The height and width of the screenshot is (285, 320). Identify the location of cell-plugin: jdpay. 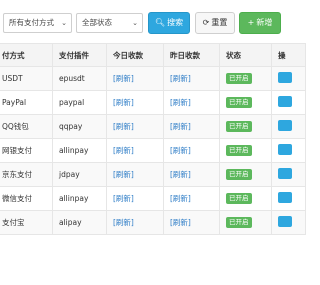
(79, 174).